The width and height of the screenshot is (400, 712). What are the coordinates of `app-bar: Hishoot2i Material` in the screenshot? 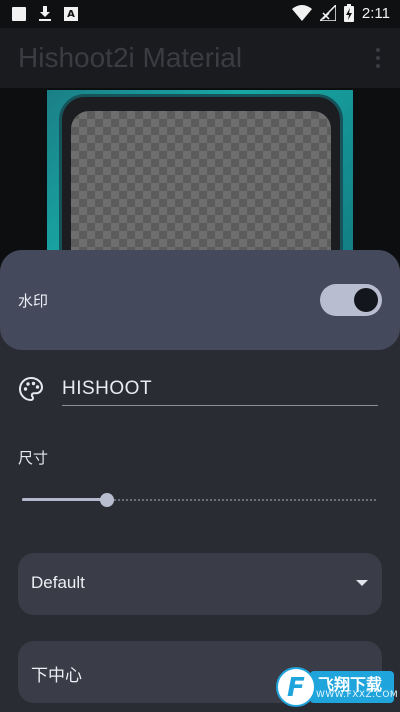 It's located at (200, 58).